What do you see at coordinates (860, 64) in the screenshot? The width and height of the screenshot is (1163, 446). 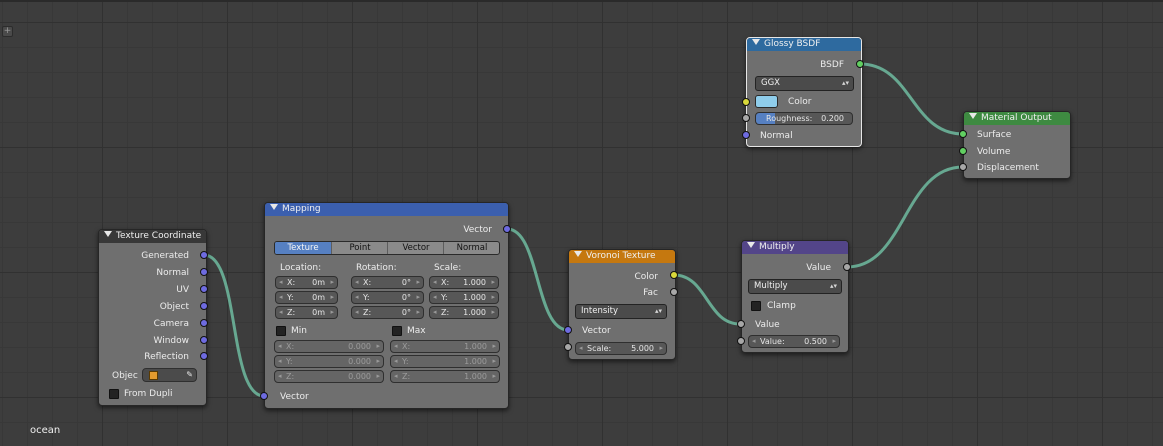 I see `socket-glossy-out-bsdf` at bounding box center [860, 64].